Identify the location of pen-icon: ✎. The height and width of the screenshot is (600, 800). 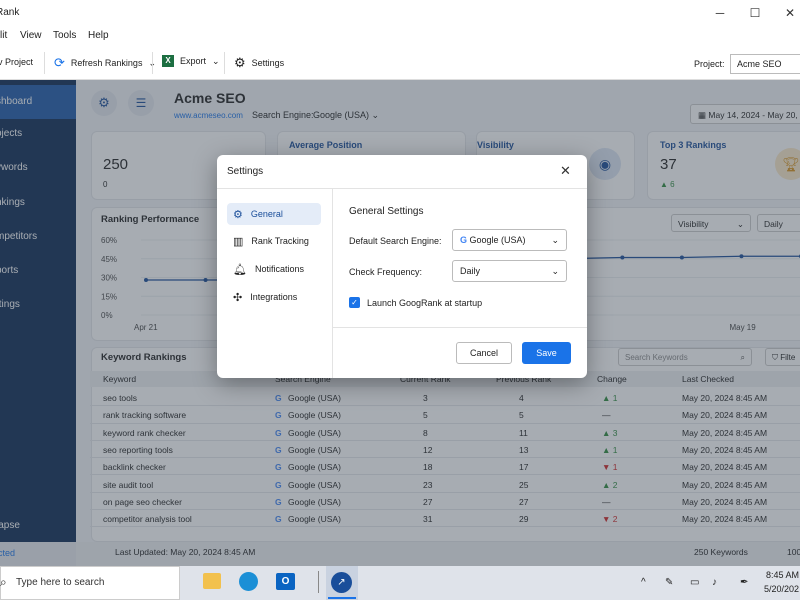
(669, 582).